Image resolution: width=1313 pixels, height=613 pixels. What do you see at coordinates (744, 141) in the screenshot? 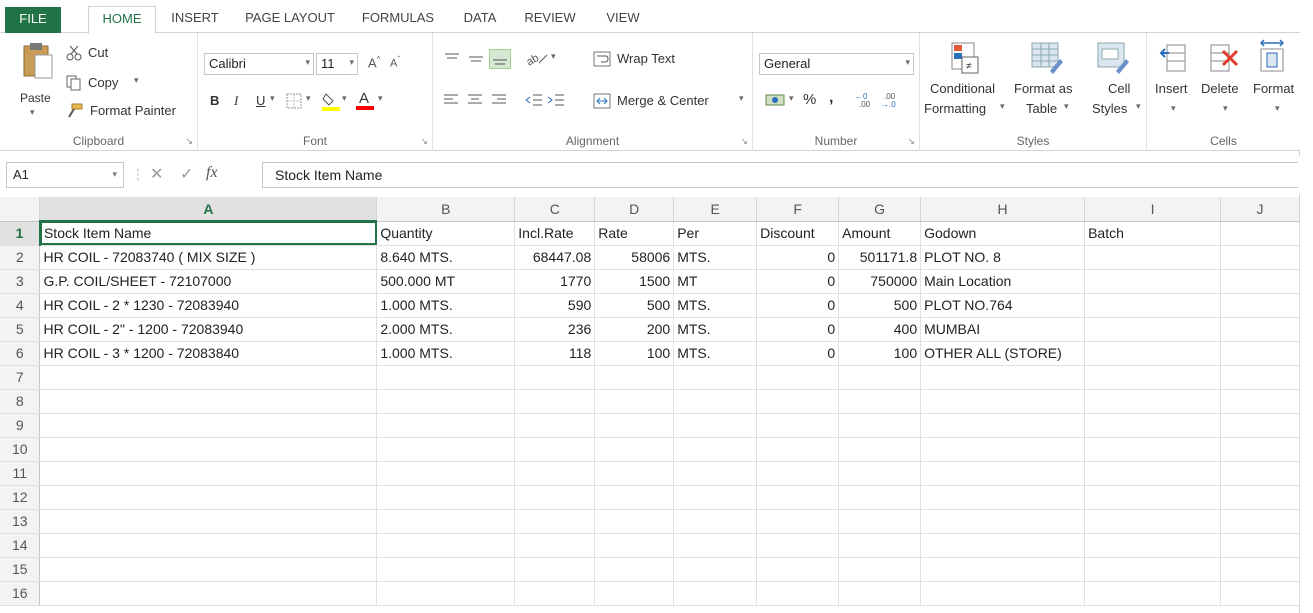
I see `alignment-launcher-icon: ↘` at bounding box center [744, 141].